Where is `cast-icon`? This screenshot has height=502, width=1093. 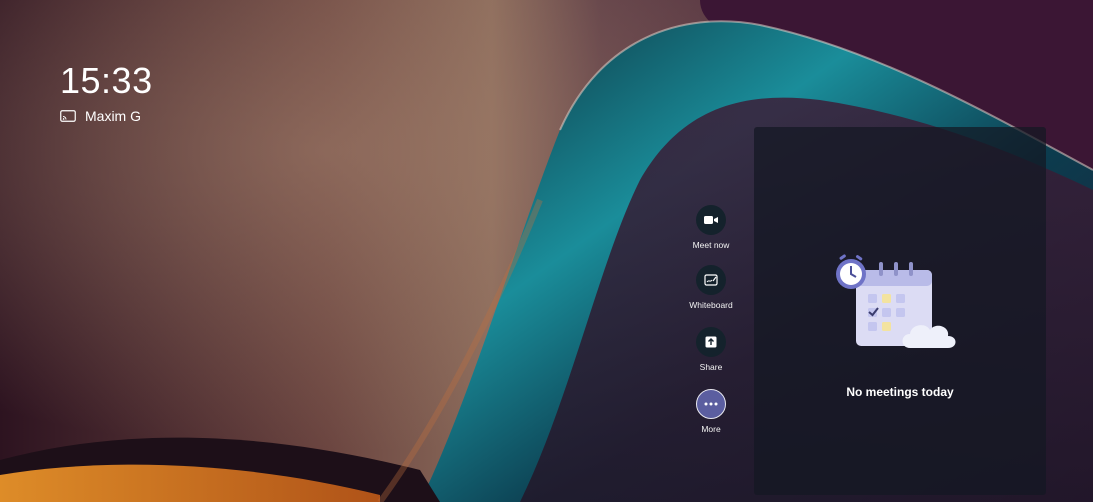 cast-icon is located at coordinates (68, 116).